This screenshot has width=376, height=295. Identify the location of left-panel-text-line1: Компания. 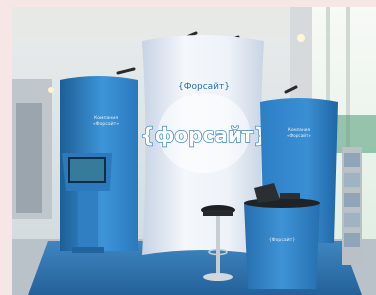
(106, 118).